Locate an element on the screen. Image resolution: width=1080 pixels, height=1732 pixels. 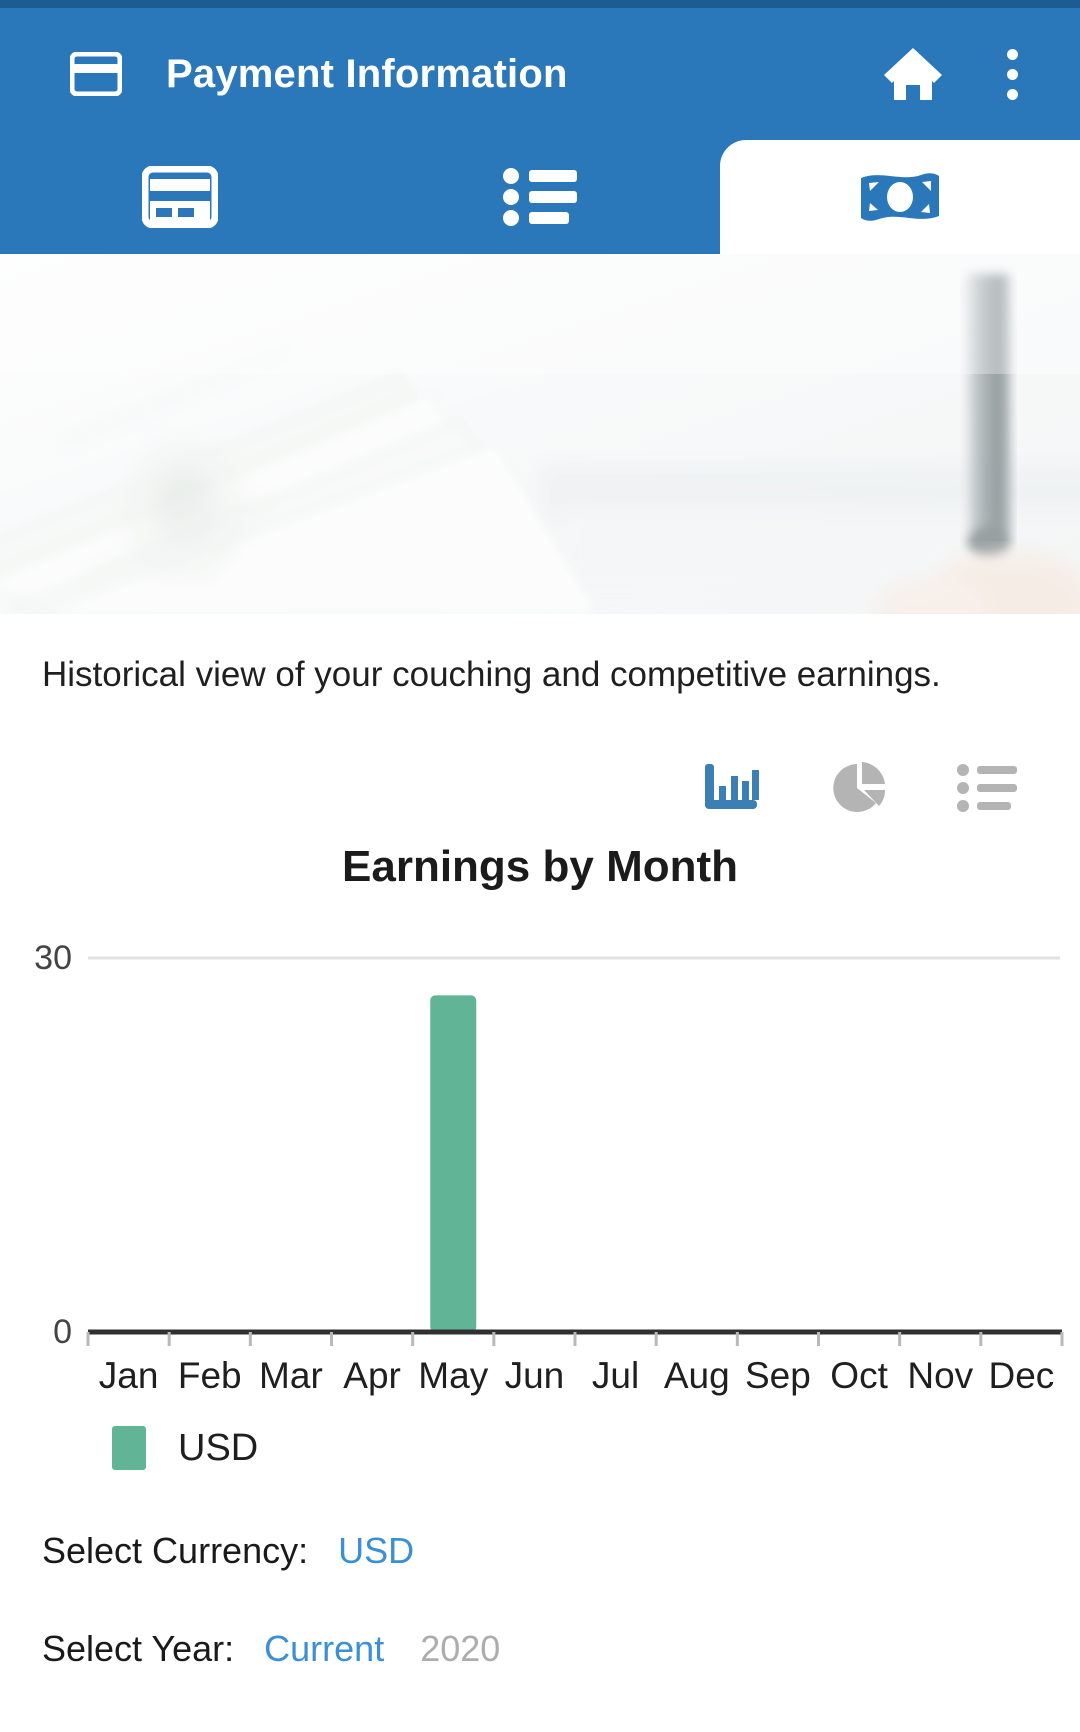
x-axis-tick-label: Oct is located at coordinates (859, 1375).